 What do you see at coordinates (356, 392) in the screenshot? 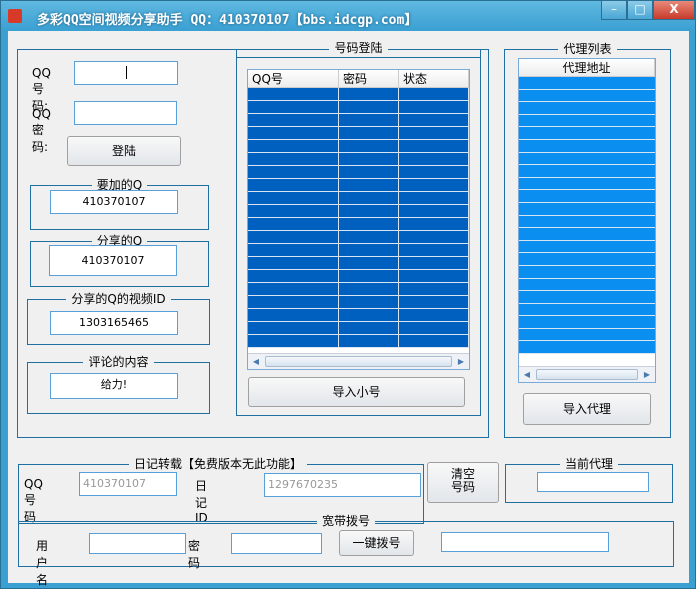
I see `import-accounts-button: 导入小号` at bounding box center [356, 392].